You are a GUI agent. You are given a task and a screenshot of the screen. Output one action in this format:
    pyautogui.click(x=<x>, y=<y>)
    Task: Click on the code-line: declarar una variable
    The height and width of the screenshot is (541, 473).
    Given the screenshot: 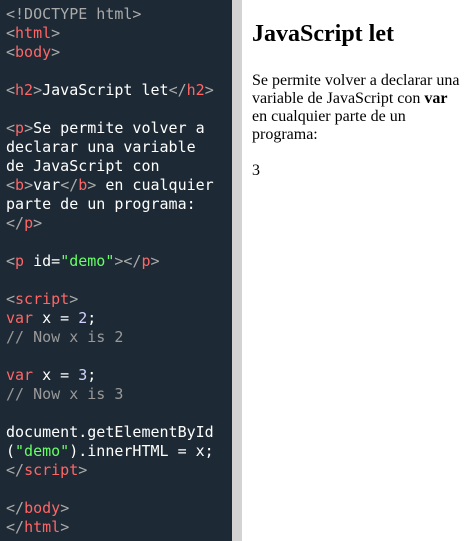 What is the action you would take?
    pyautogui.click(x=101, y=147)
    